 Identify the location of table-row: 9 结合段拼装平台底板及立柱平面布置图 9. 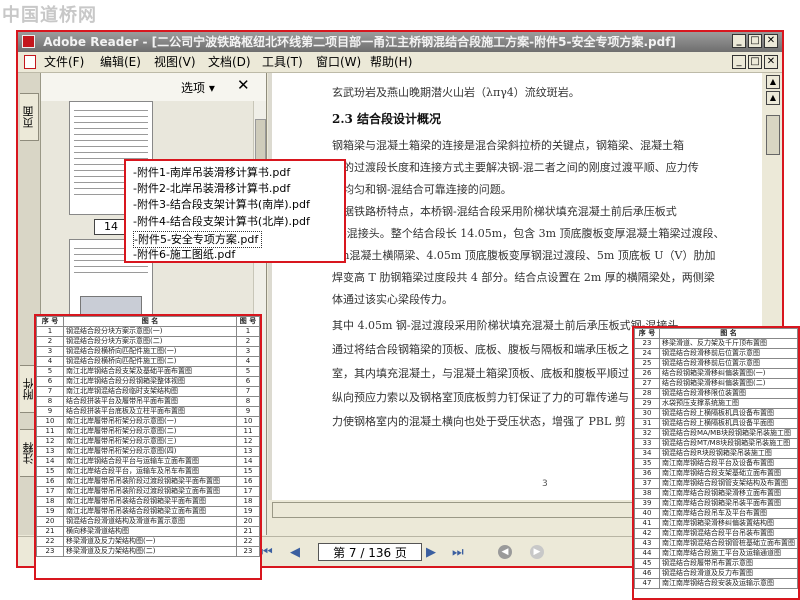
(148, 411).